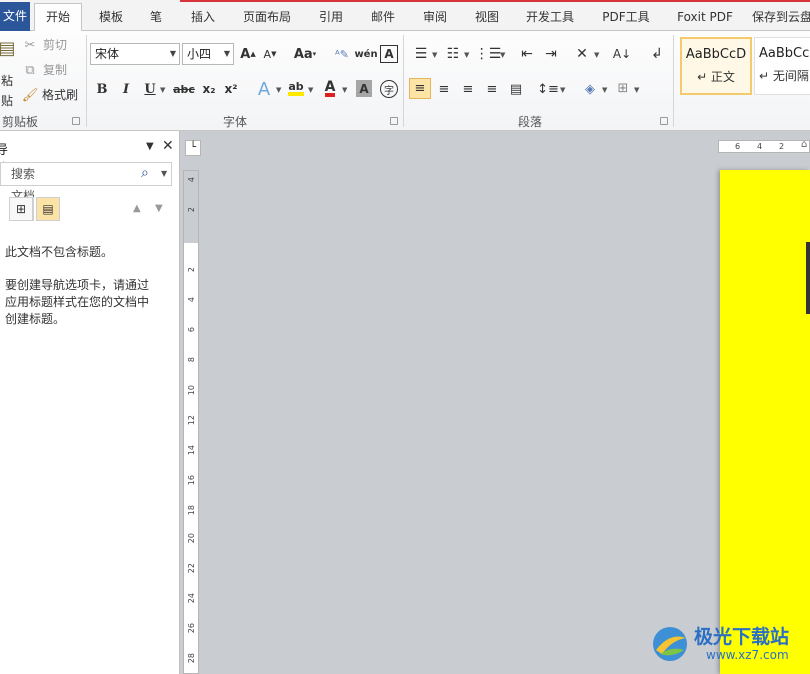 The height and width of the screenshot is (674, 810). Describe the element at coordinates (264, 89) in the screenshot. I see `text-effects-icon: A` at that location.